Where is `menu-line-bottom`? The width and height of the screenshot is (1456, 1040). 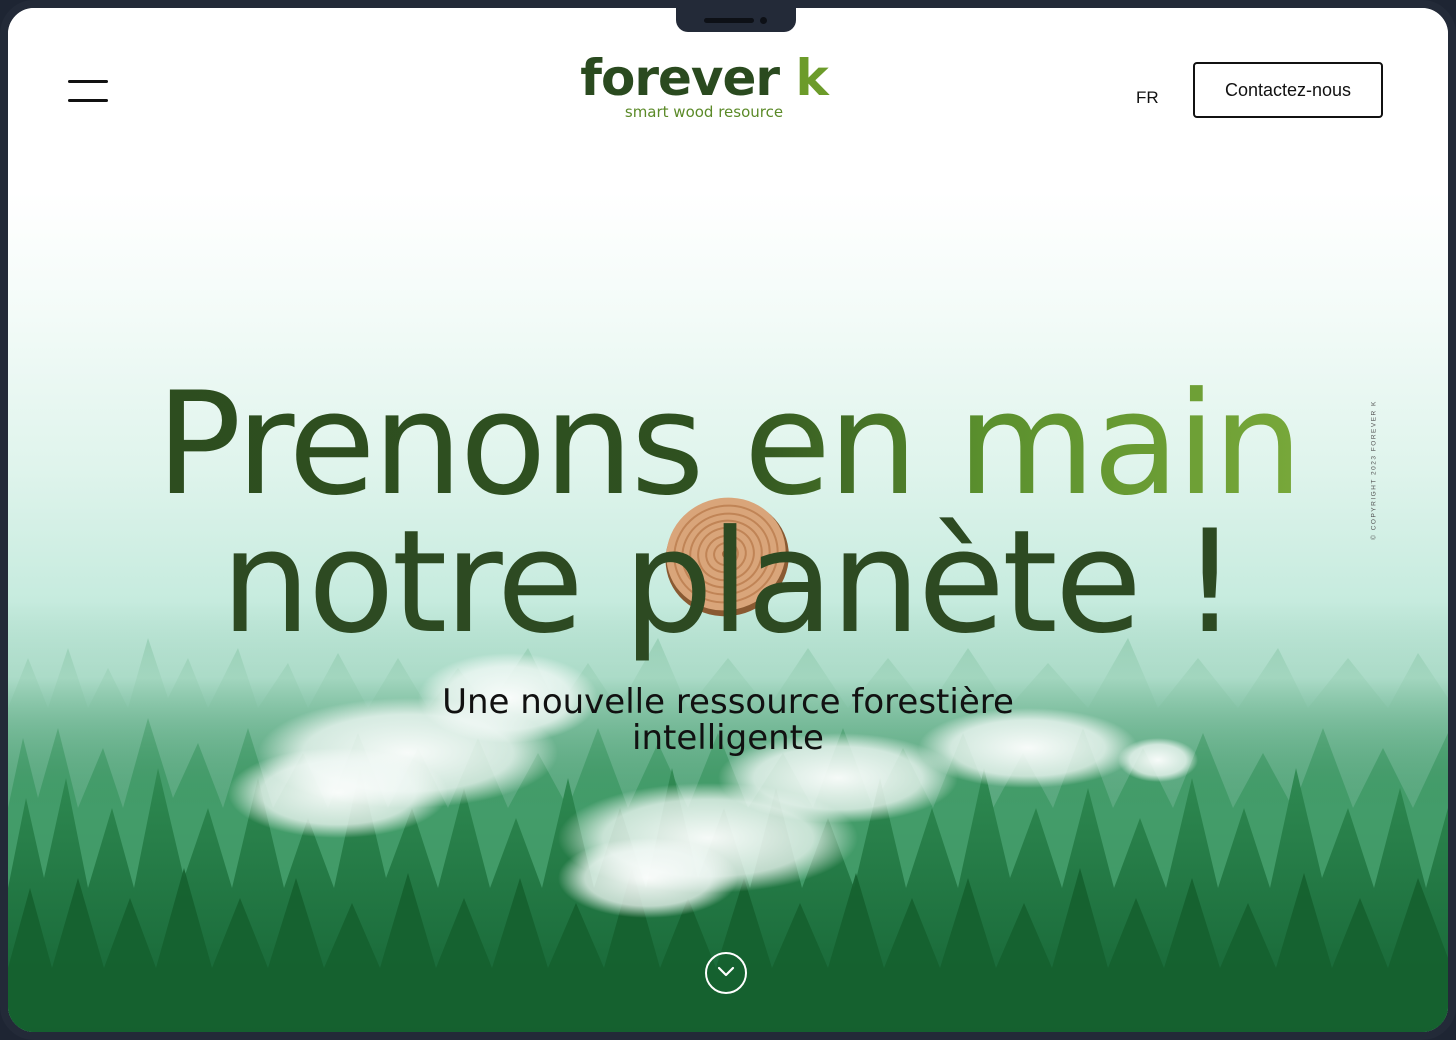
menu-line-bottom is located at coordinates (88, 100).